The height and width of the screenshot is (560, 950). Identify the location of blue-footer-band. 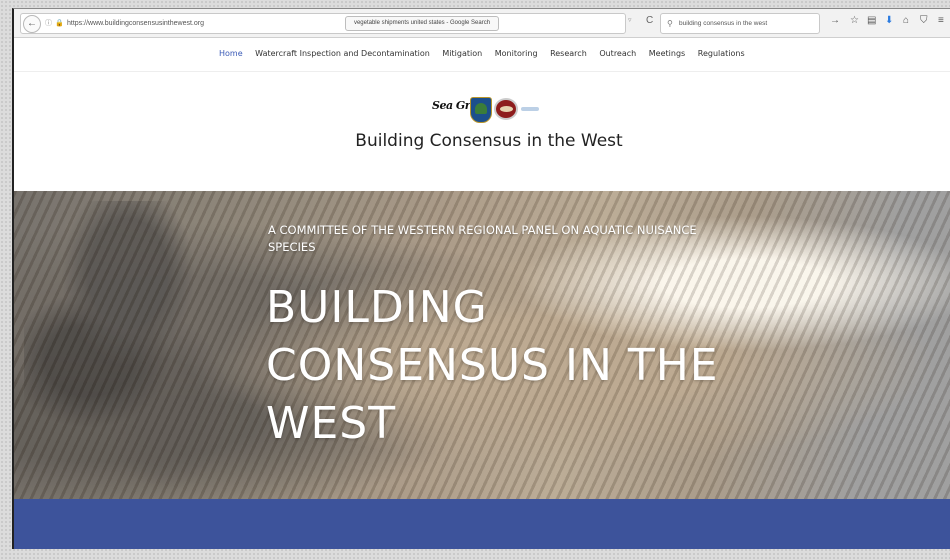
(482, 524).